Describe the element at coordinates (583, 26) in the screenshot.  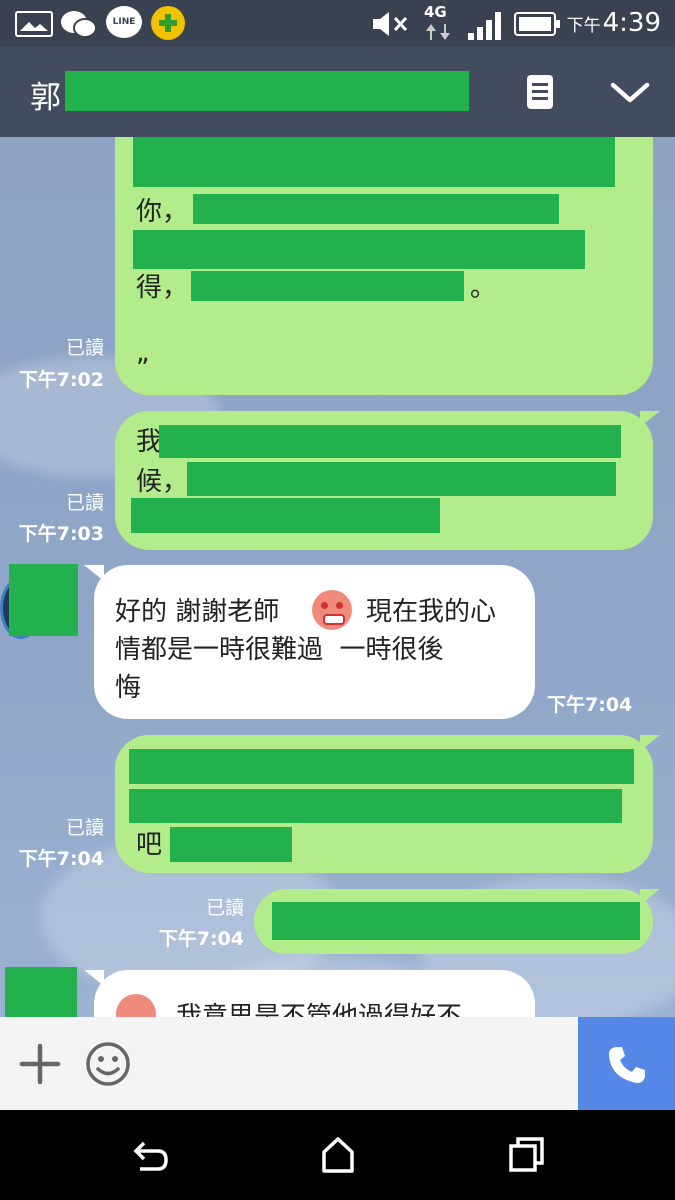
I see `clock-prefix: 下午` at that location.